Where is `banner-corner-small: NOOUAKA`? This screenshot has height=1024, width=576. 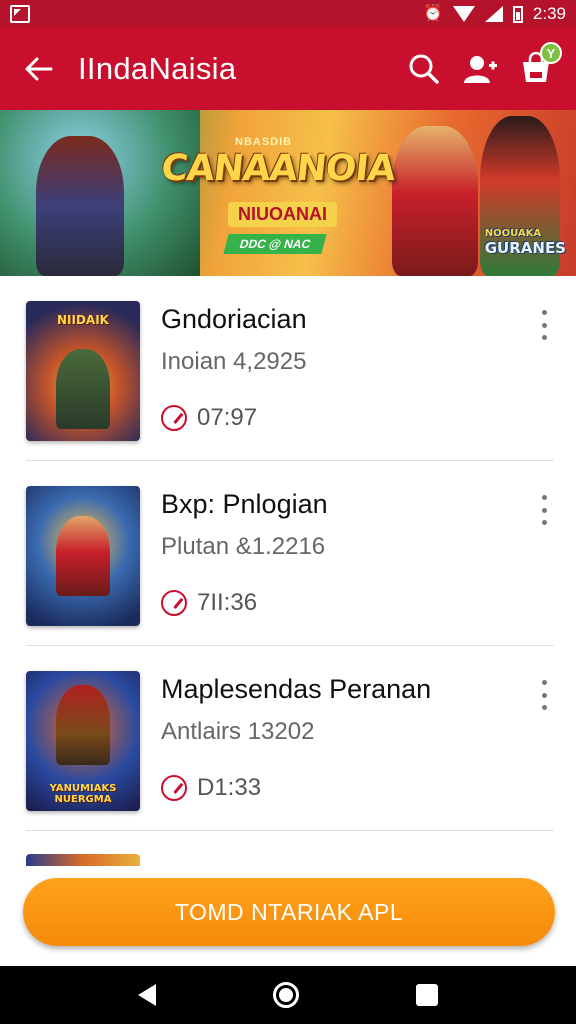
banner-corner-small: NOOUAKA is located at coordinates (513, 233).